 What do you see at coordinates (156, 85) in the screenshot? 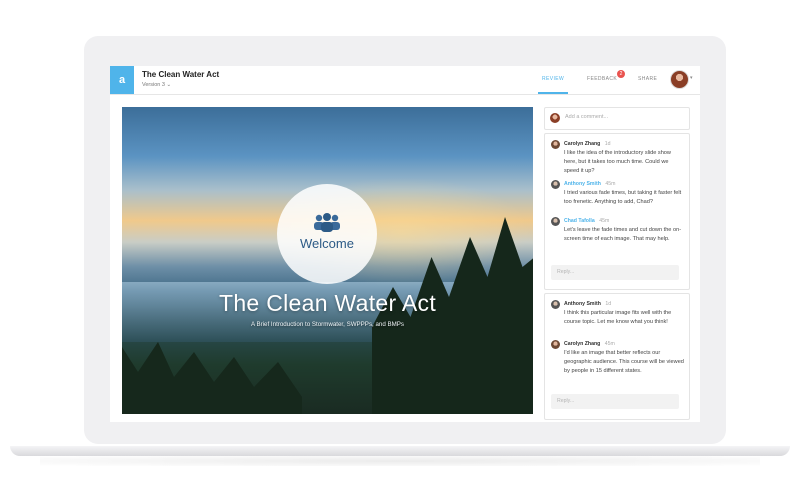
I see `version-selector: Version 3 ⌄` at bounding box center [156, 85].